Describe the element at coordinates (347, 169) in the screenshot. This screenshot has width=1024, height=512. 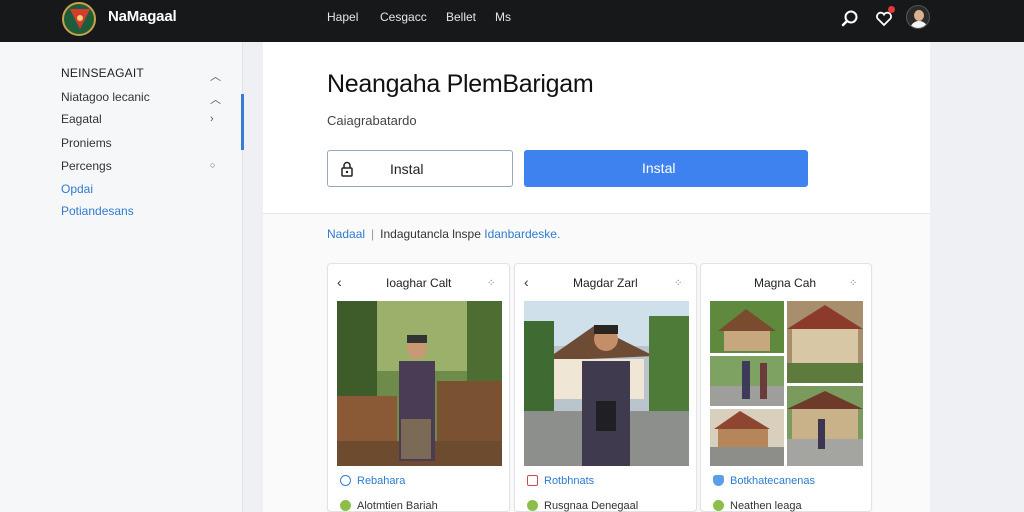
I see `lock-icon` at that location.